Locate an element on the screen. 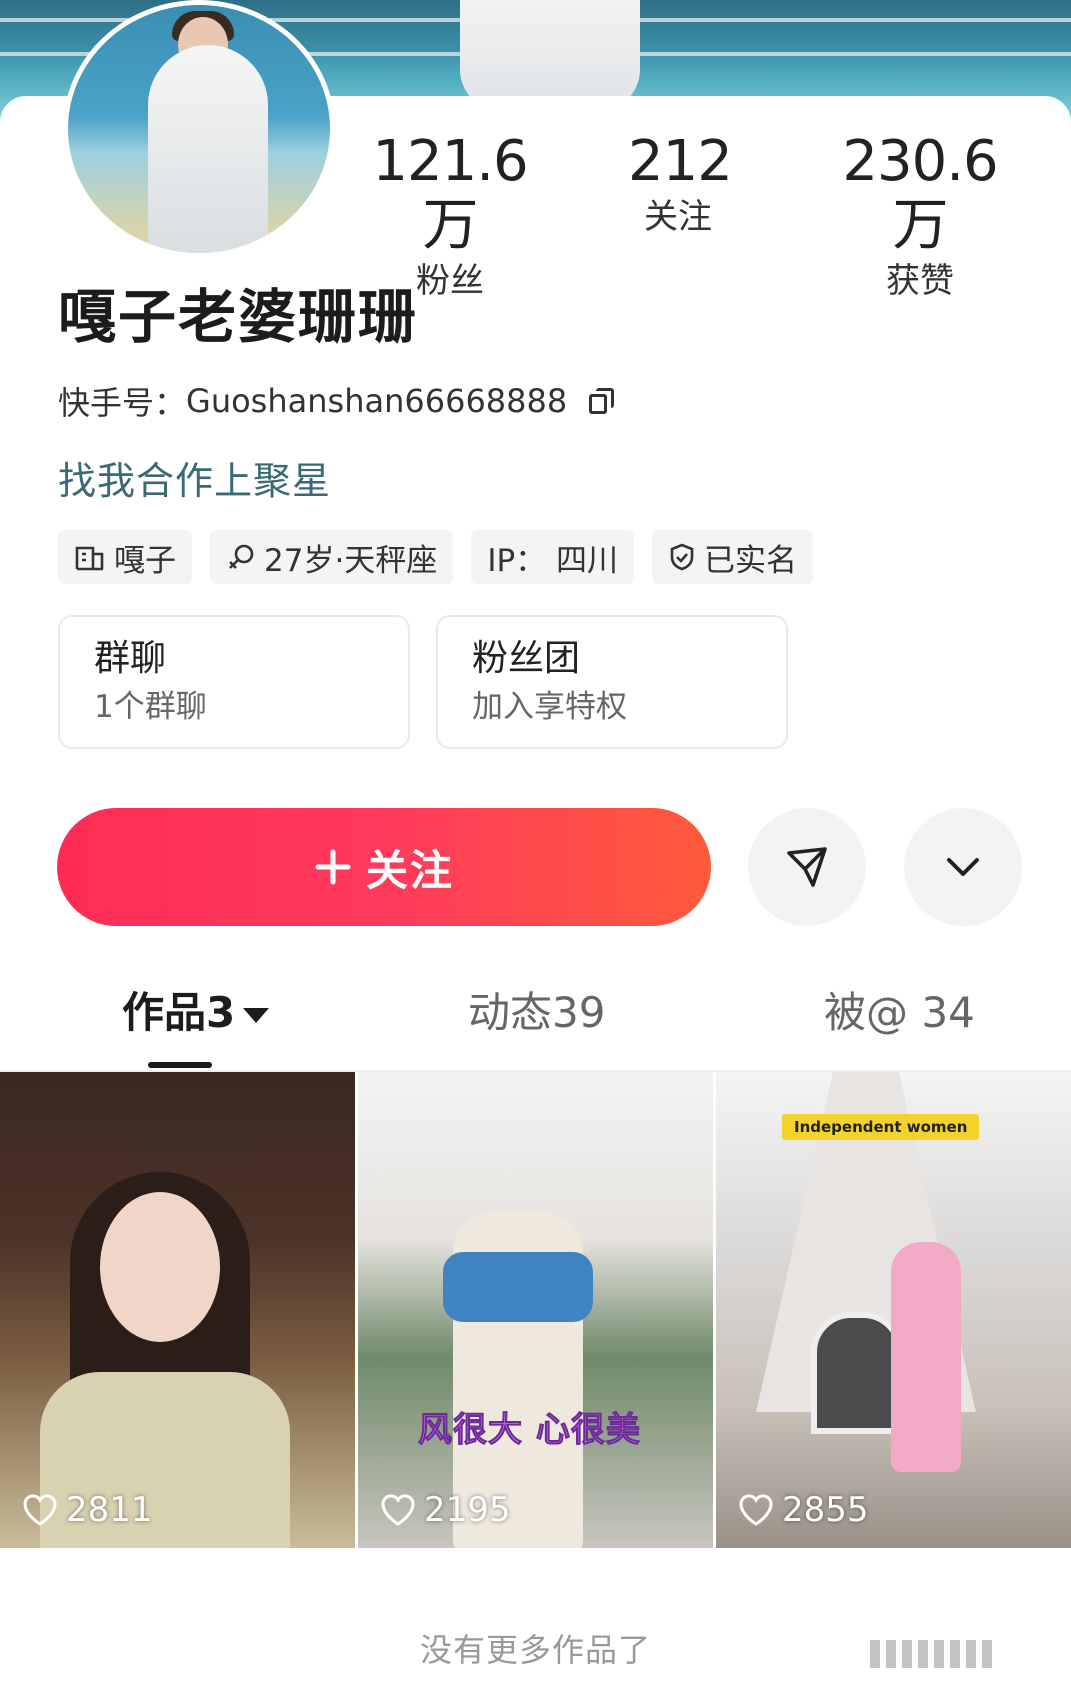 The width and height of the screenshot is (1071, 1695). video-badge: Independent women is located at coordinates (881, 1127).